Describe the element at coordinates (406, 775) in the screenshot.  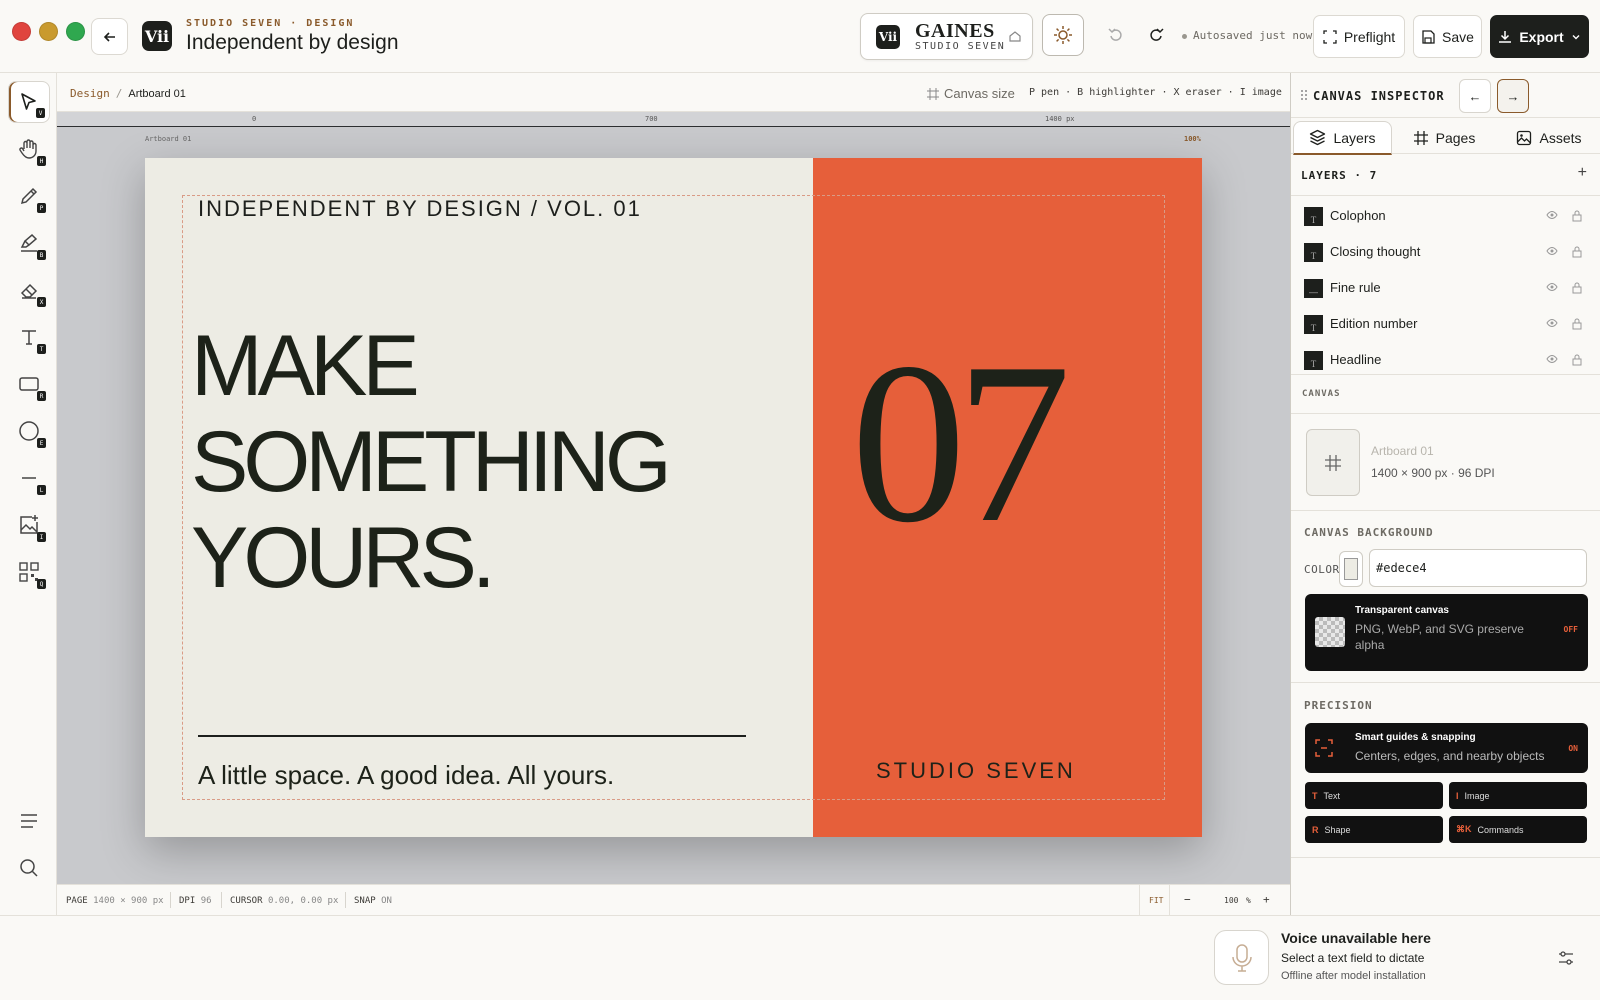
I see `closing-thought: A little space. A good idea. All yours.` at that location.